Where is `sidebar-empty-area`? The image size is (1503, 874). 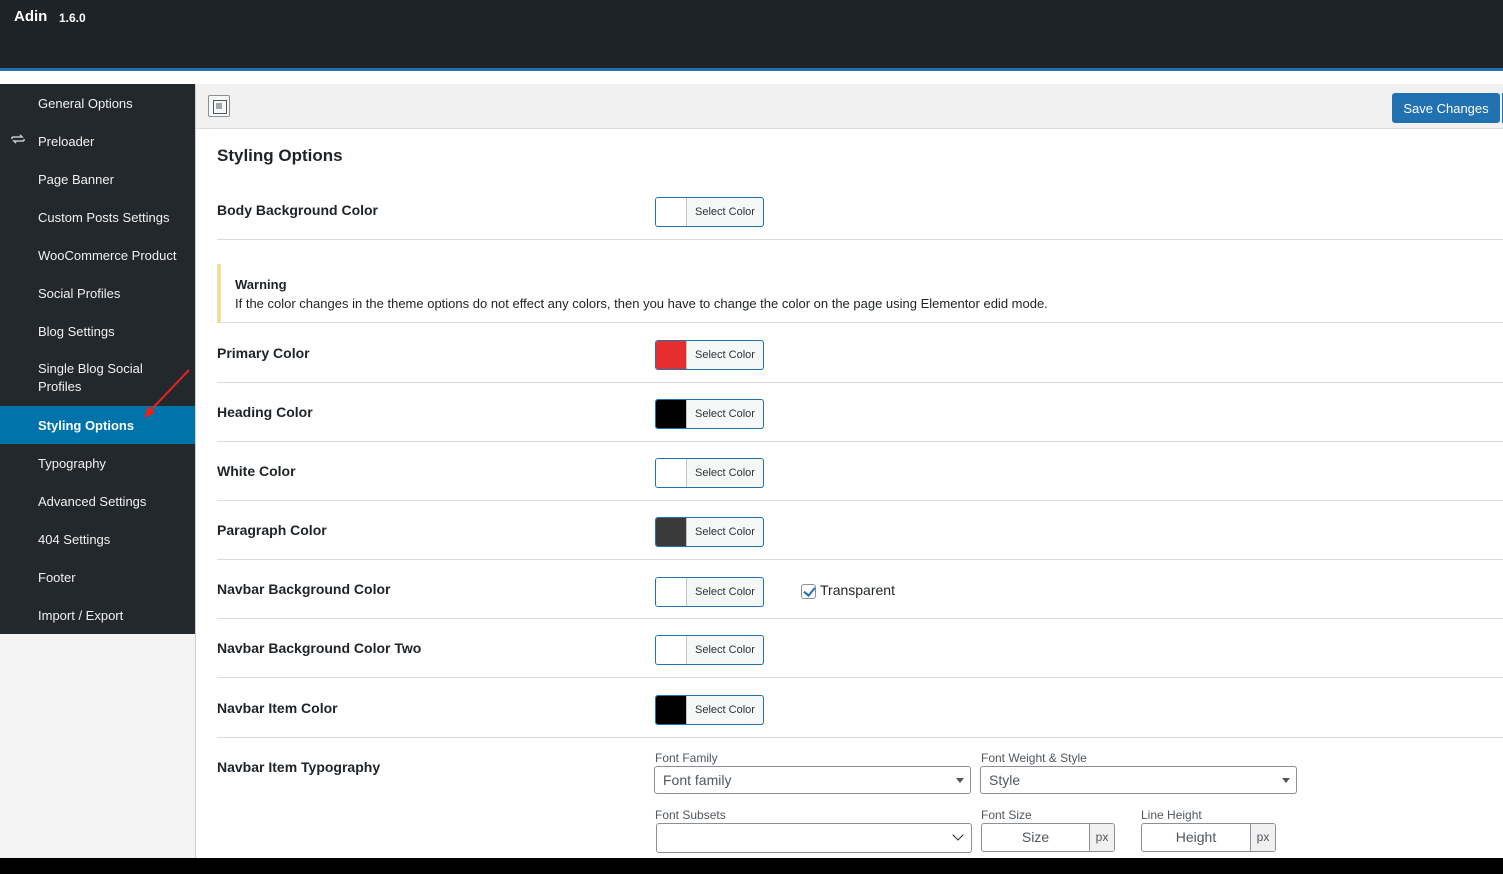 sidebar-empty-area is located at coordinates (97, 746).